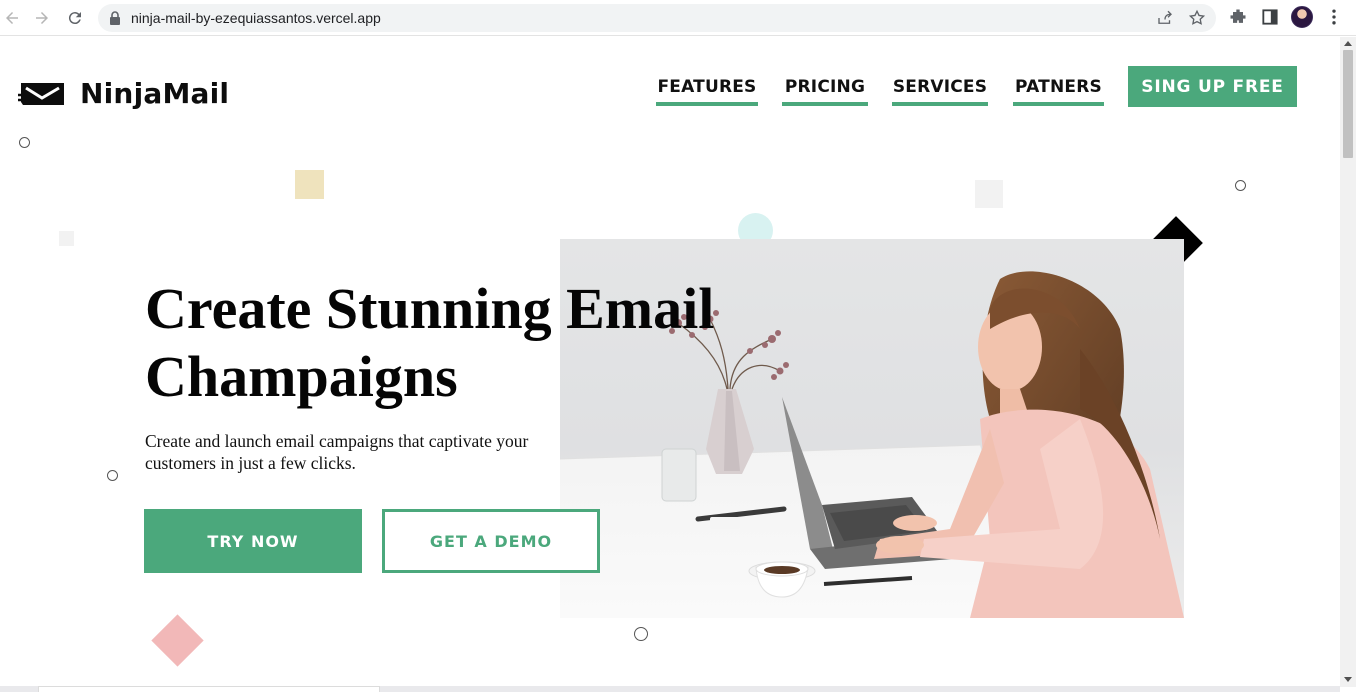  Describe the element at coordinates (253, 541) in the screenshot. I see `try-now-button: TRY NOW` at that location.